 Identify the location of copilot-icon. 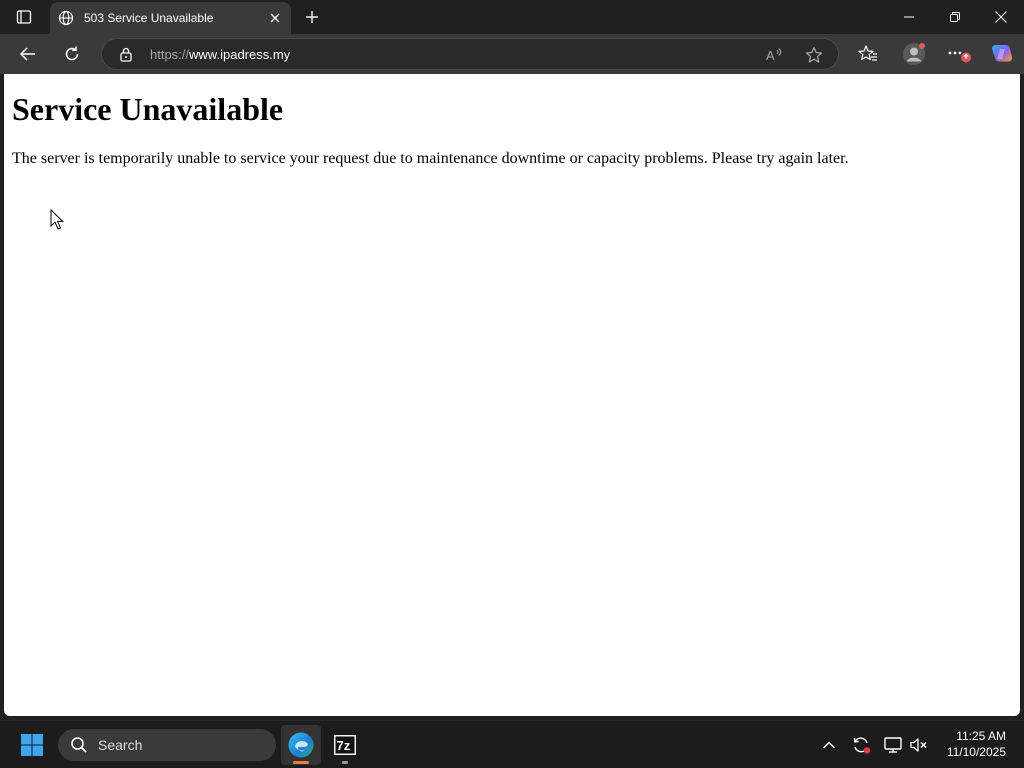
(1002, 53).